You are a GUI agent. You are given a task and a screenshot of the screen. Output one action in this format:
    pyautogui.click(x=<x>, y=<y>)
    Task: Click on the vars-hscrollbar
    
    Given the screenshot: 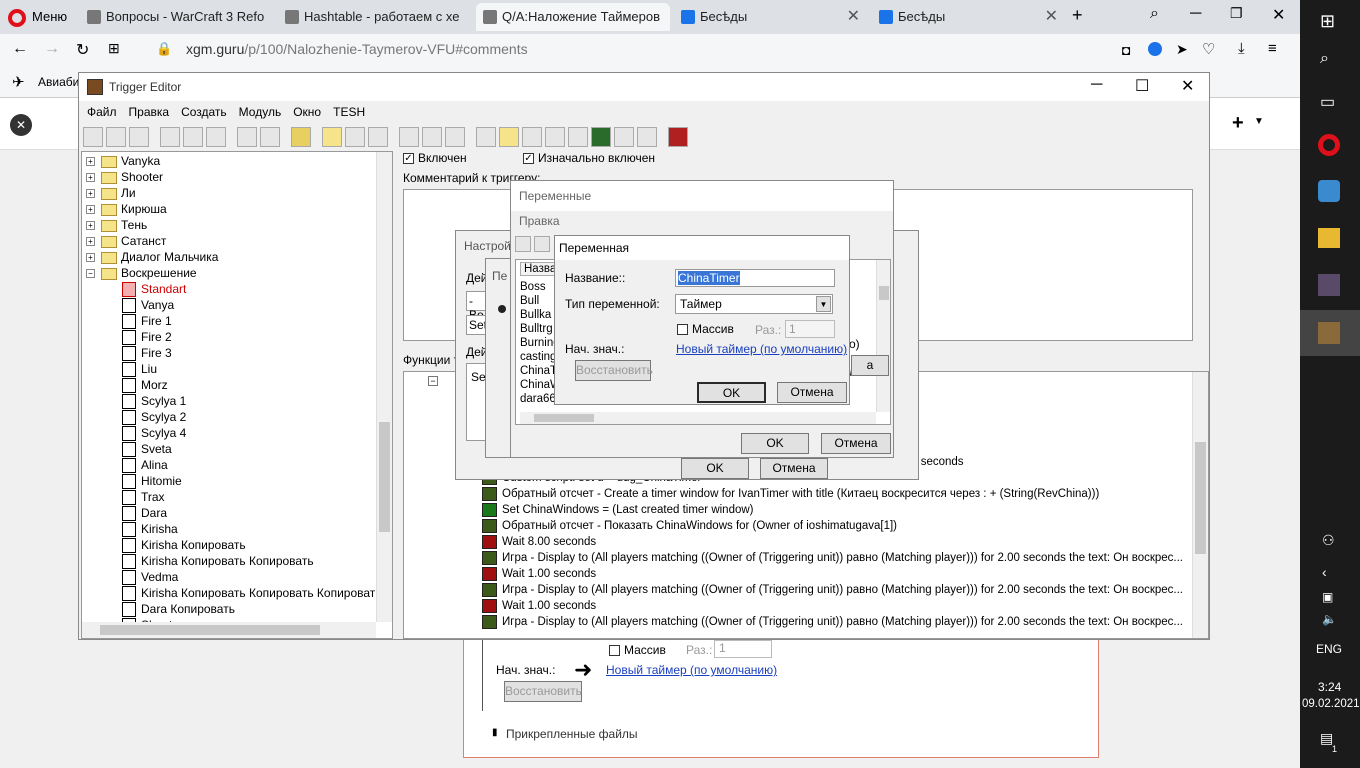 What is the action you would take?
    pyautogui.click(x=698, y=418)
    